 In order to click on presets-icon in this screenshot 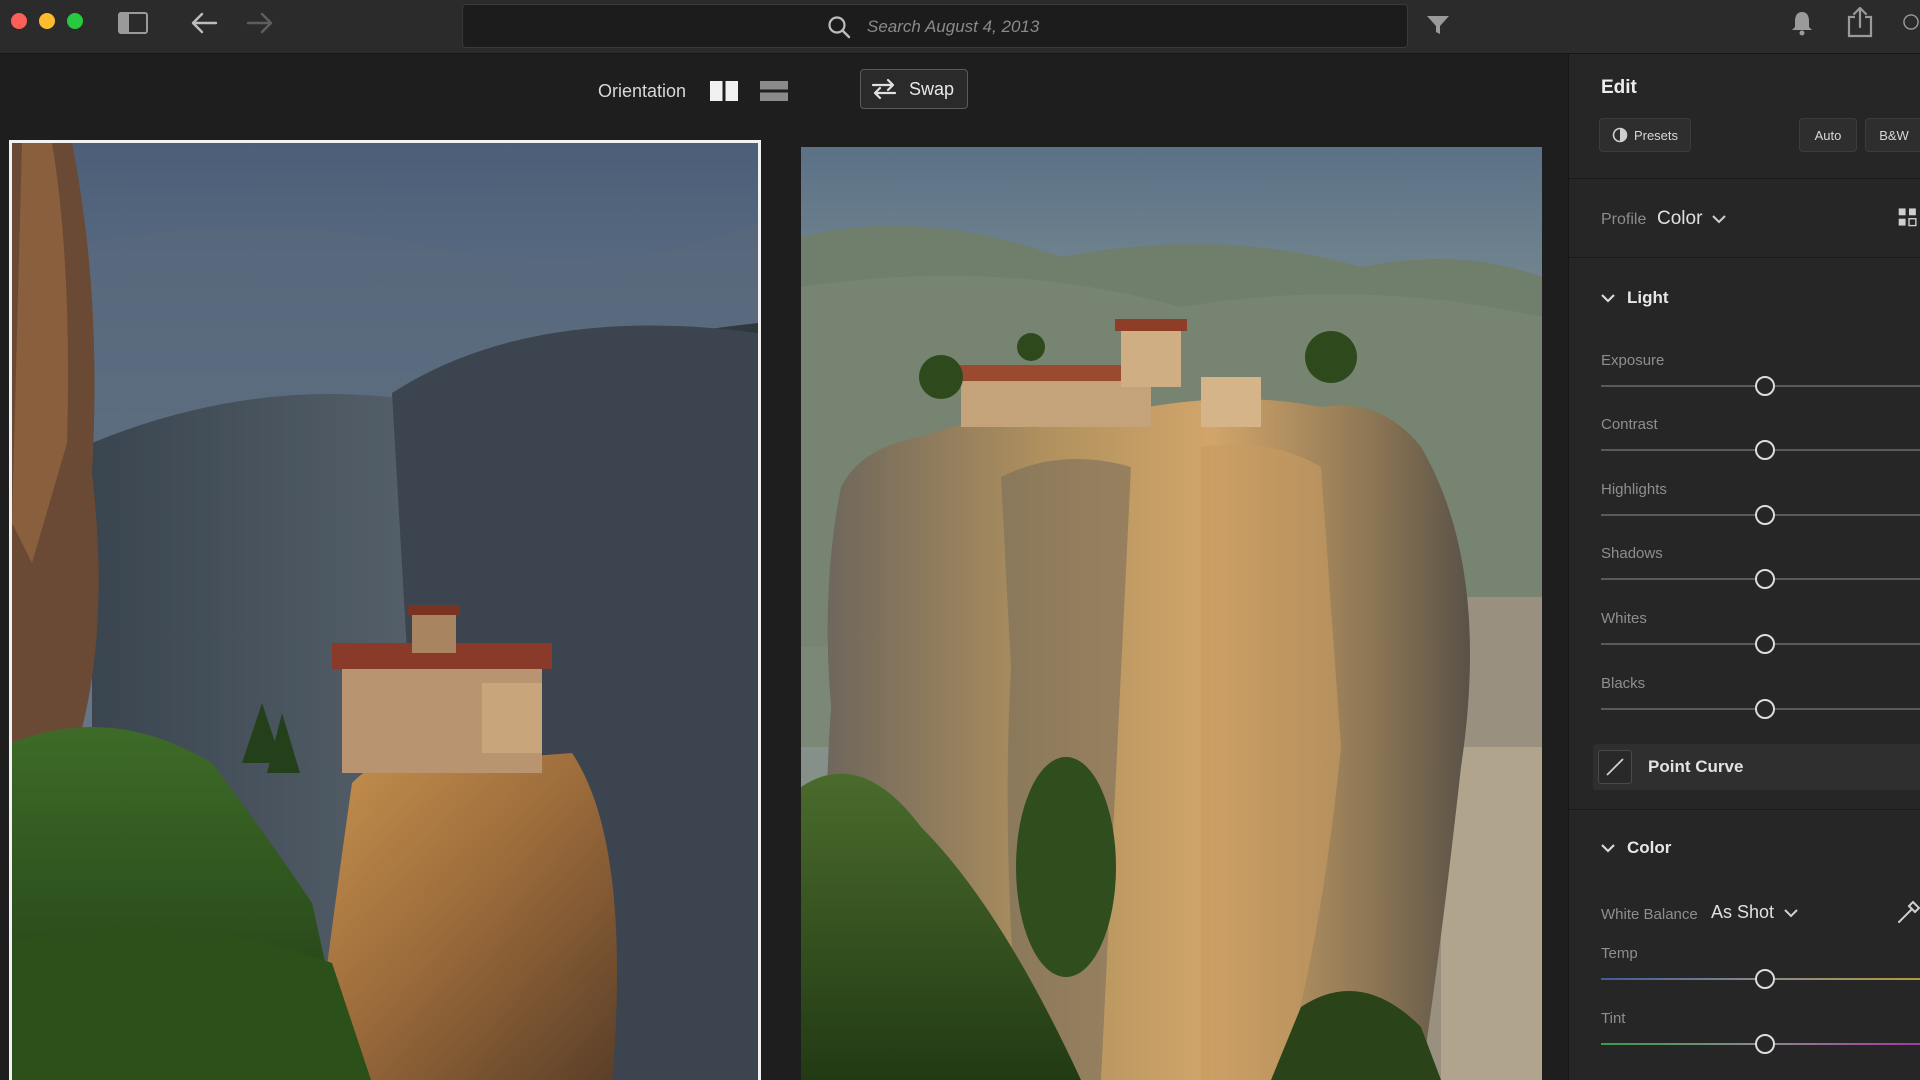, I will do `click(1620, 135)`.